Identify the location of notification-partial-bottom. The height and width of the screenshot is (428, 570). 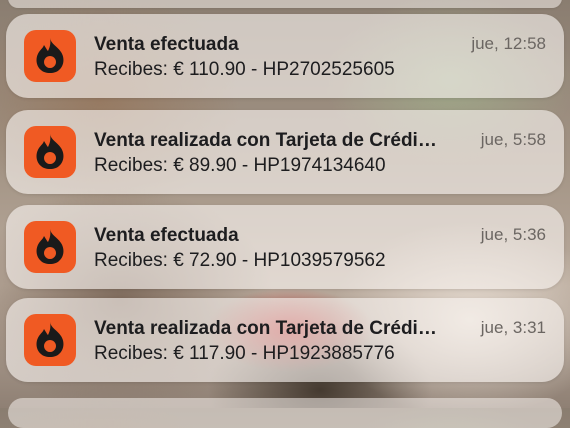
(285, 413).